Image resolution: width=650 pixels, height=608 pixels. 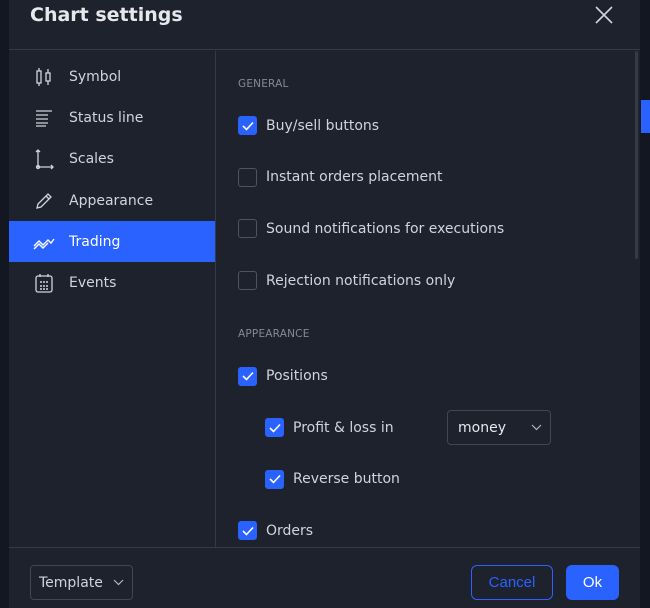 What do you see at coordinates (106, 117) in the screenshot?
I see `sidebar-item-label: Status line` at bounding box center [106, 117].